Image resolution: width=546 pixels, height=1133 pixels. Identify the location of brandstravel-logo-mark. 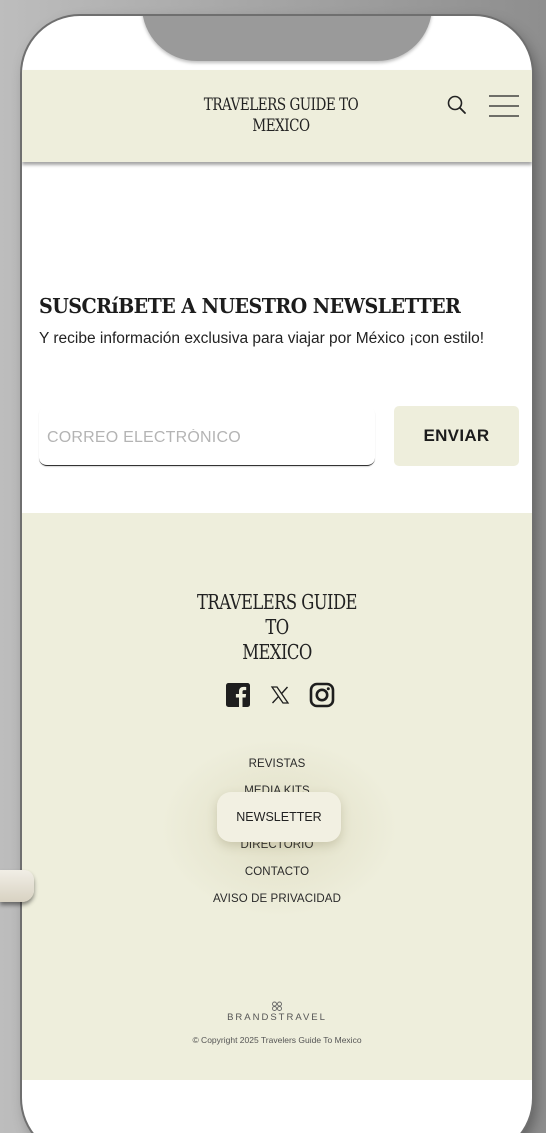
(277, 1006).